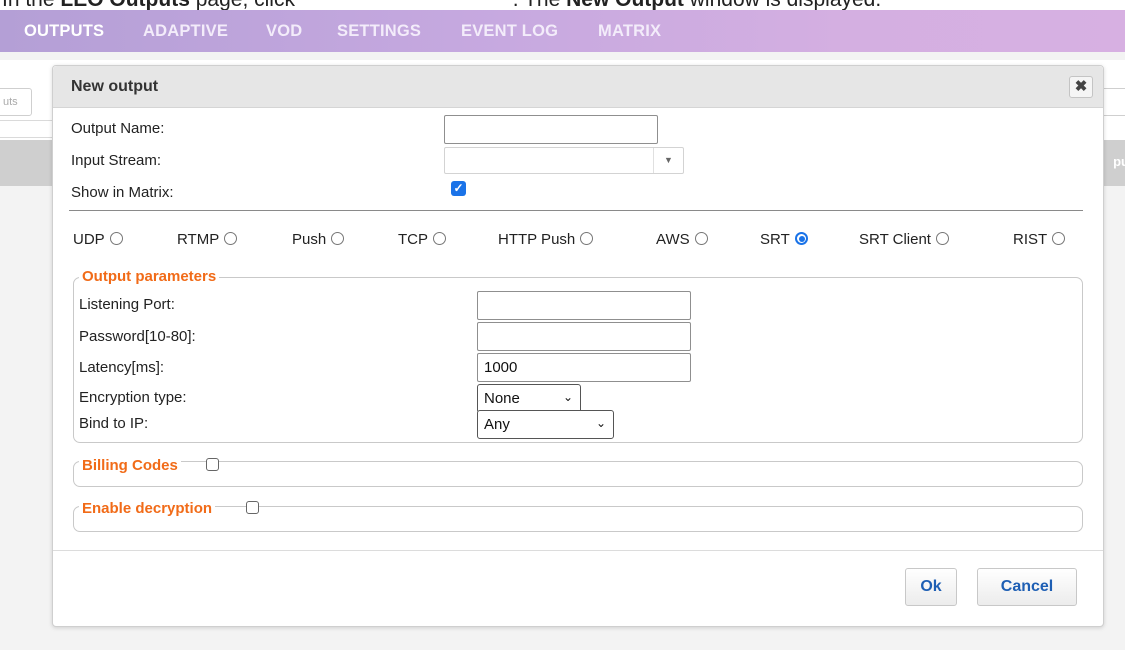 Image resolution: width=1125 pixels, height=650 pixels. What do you see at coordinates (551, 129) in the screenshot?
I see `output-name-input` at bounding box center [551, 129].